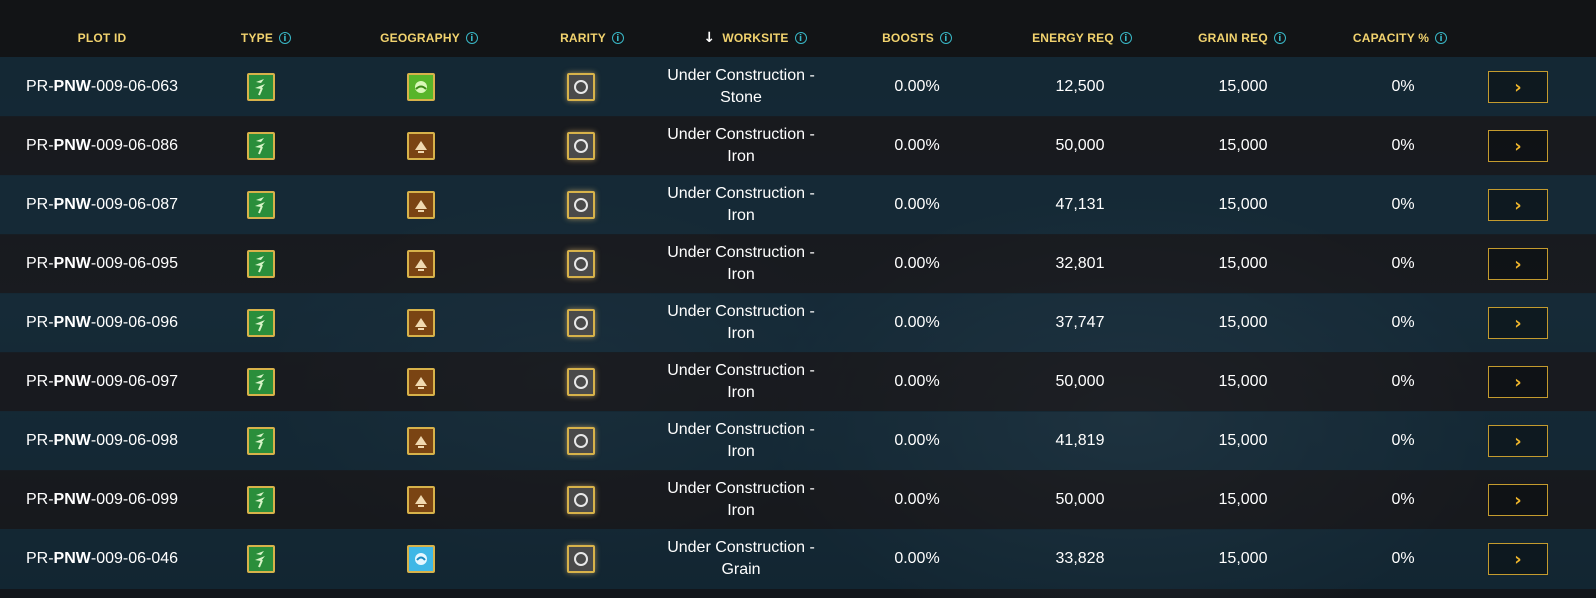 This screenshot has height=598, width=1596. Describe the element at coordinates (102, 264) in the screenshot. I see `plot-id: PR- PNW -009-06-095` at that location.